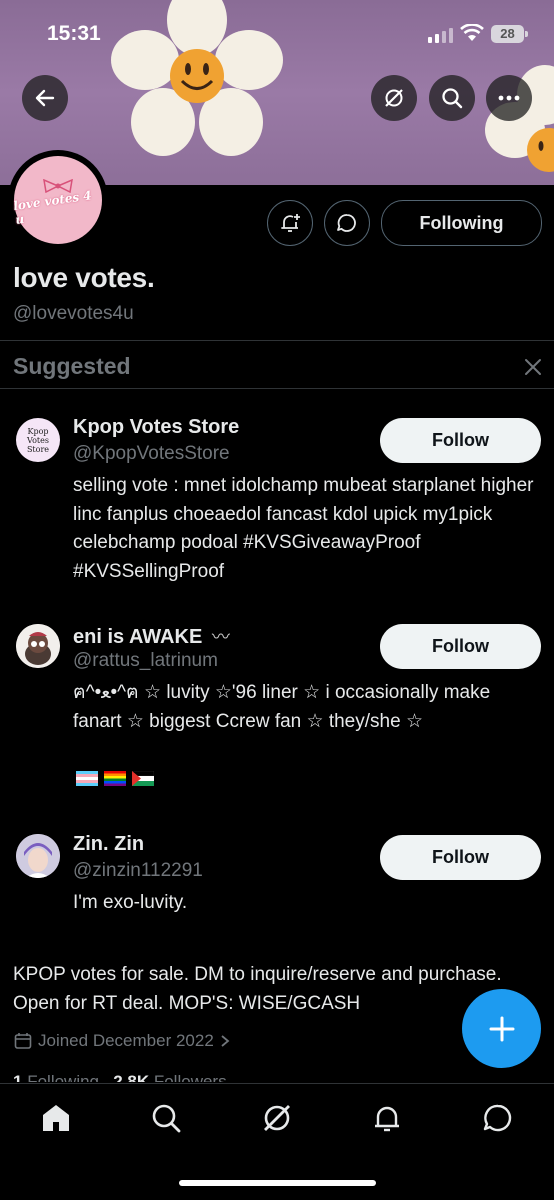 The image size is (554, 1200). What do you see at coordinates (151, 453) in the screenshot?
I see `suggested-handle: @KpopVotesStore` at bounding box center [151, 453].